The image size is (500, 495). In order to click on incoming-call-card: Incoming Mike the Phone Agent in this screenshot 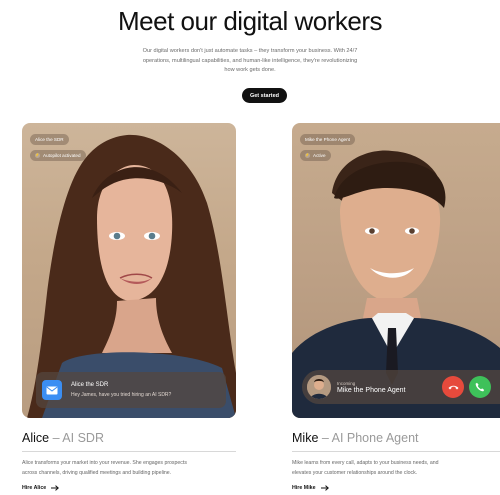, I will do `click(401, 387)`.